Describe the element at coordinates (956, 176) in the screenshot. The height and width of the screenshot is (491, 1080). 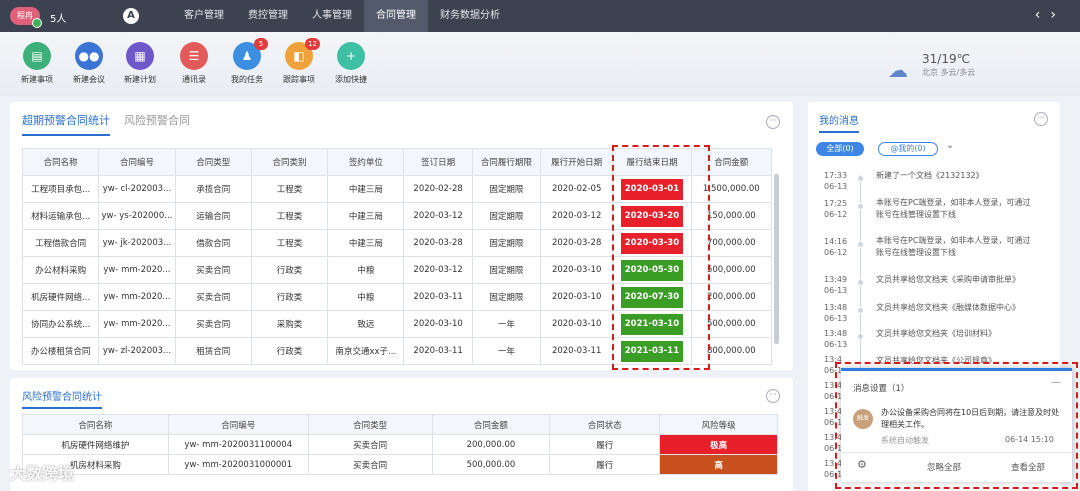
I see `message-text: 新建了一个文档《2132132》` at that location.